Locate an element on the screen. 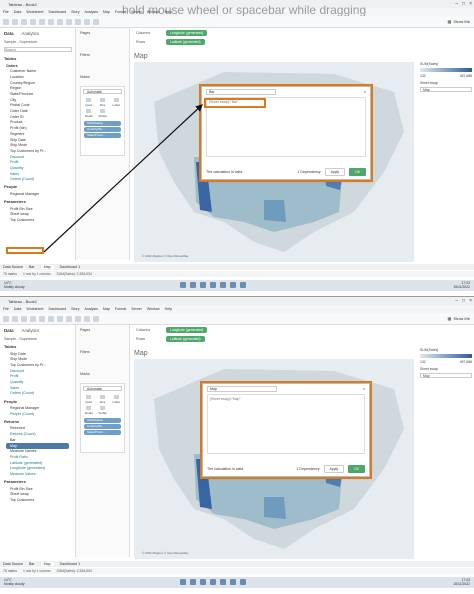 Image resolution: width=474 pixels, height=594 pixels. pages-card: Pages is located at coordinates (102, 330).